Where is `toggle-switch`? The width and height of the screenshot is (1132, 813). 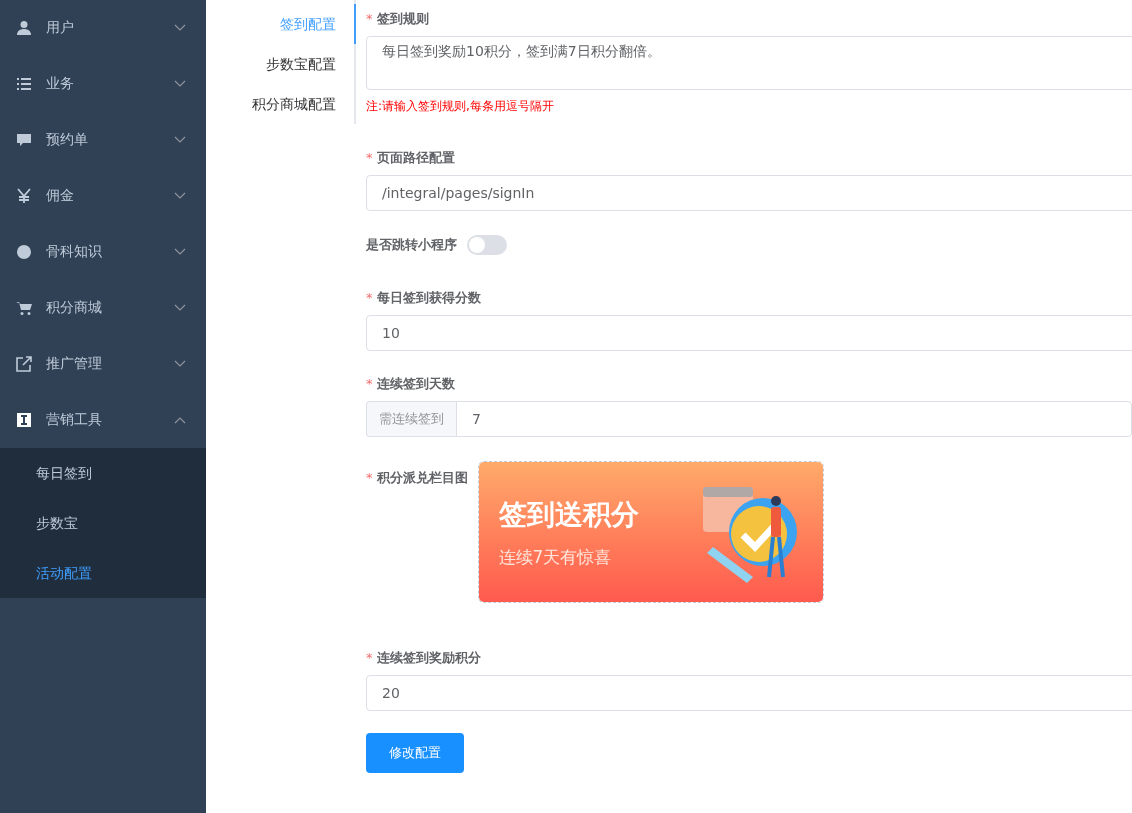
toggle-switch is located at coordinates (487, 245).